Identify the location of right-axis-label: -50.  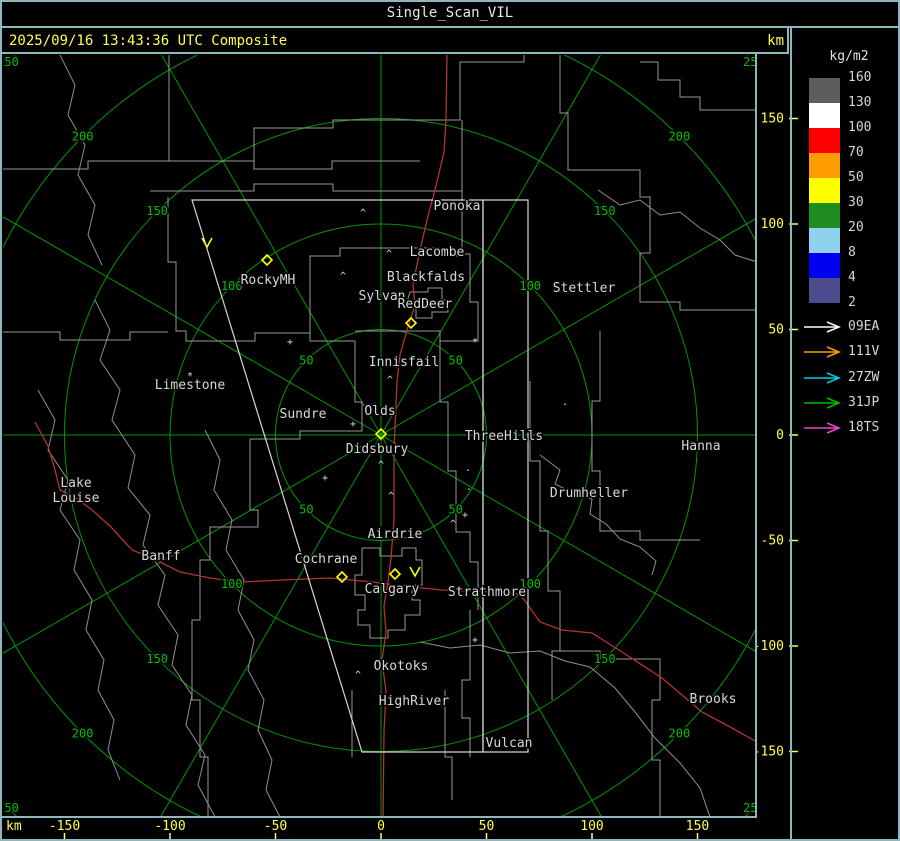
(772, 541).